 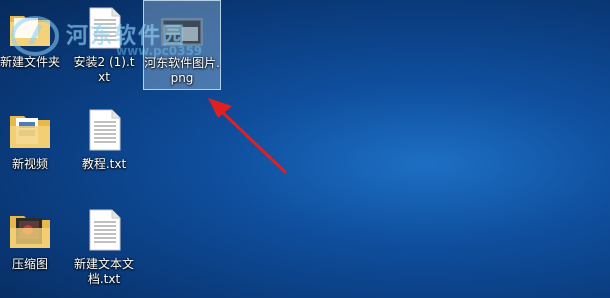 What do you see at coordinates (247, 136) in the screenshot?
I see `red-arrow-annotation` at bounding box center [247, 136].